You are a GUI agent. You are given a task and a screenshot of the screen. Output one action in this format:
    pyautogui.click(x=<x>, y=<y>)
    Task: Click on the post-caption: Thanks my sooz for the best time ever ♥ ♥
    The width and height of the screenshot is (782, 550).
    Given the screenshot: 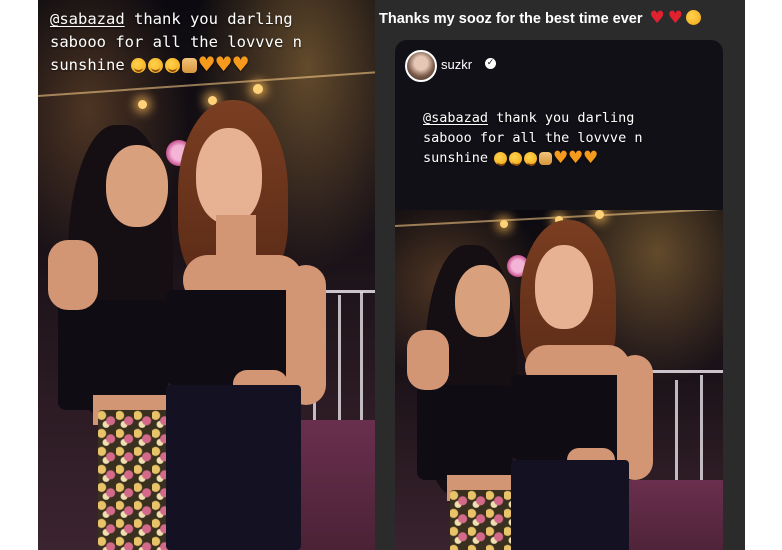 What is the action you would take?
    pyautogui.click(x=540, y=18)
    